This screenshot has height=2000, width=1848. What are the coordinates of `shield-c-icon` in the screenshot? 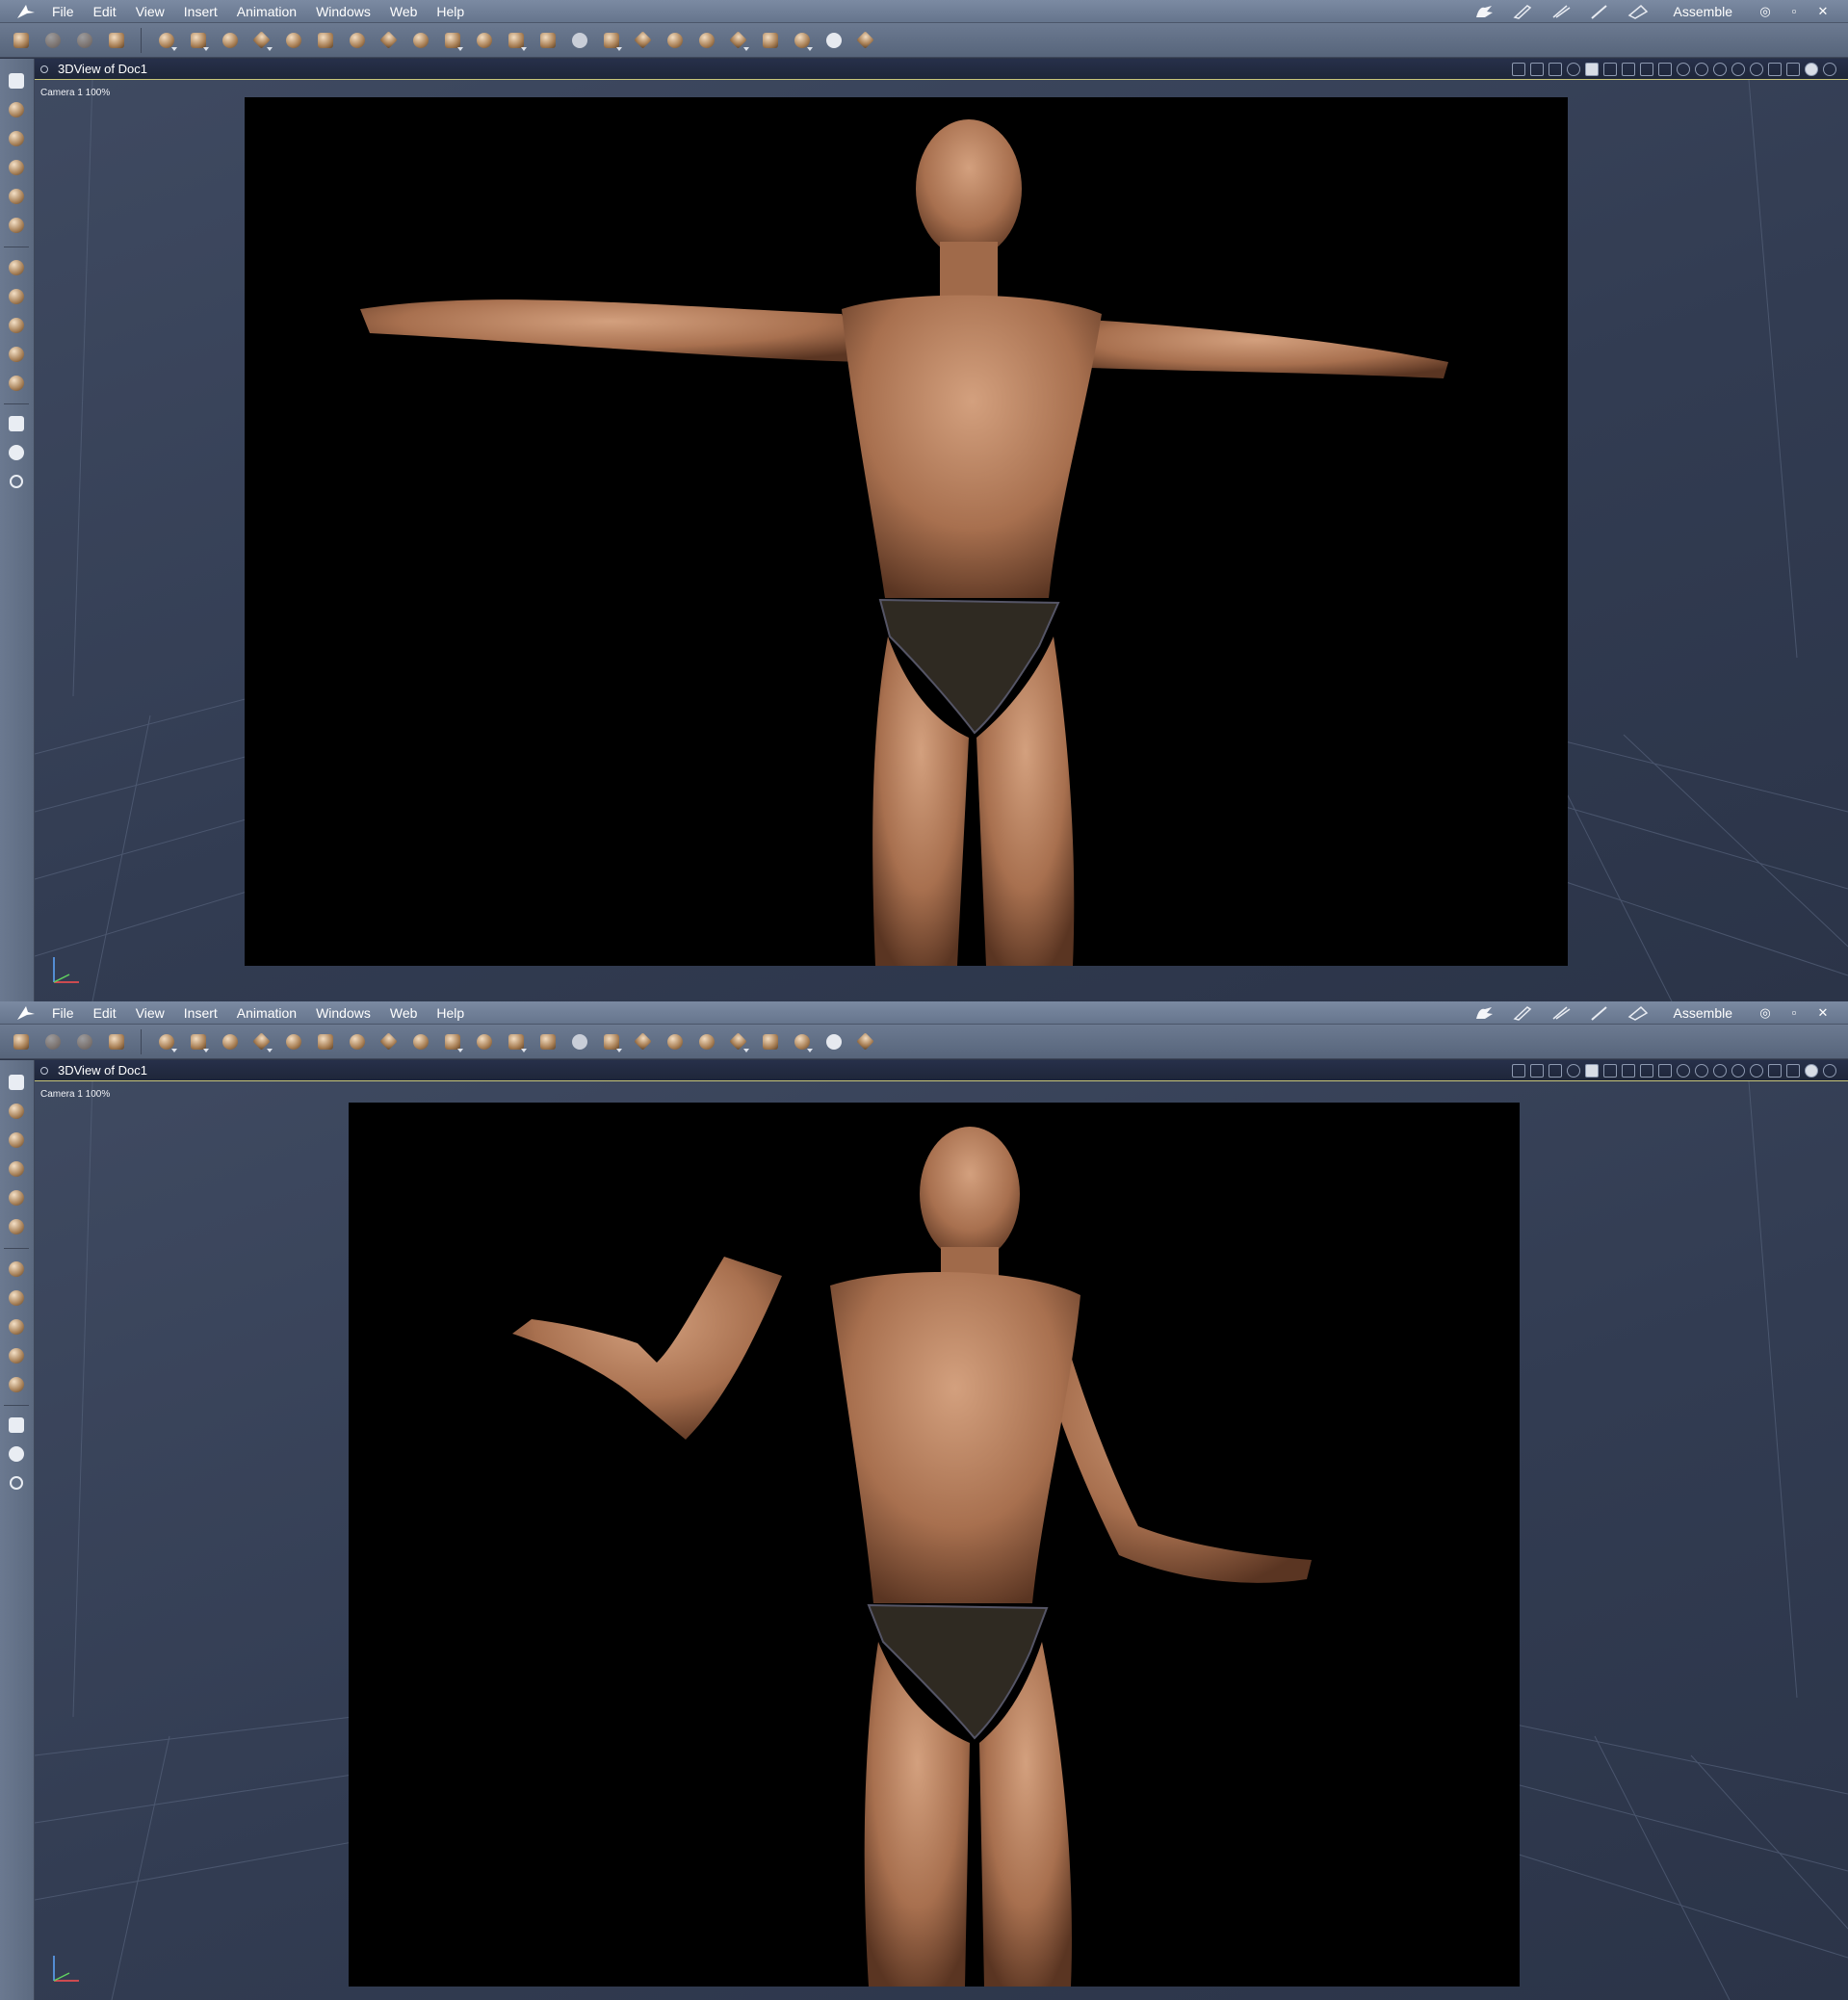 It's located at (1720, 69).